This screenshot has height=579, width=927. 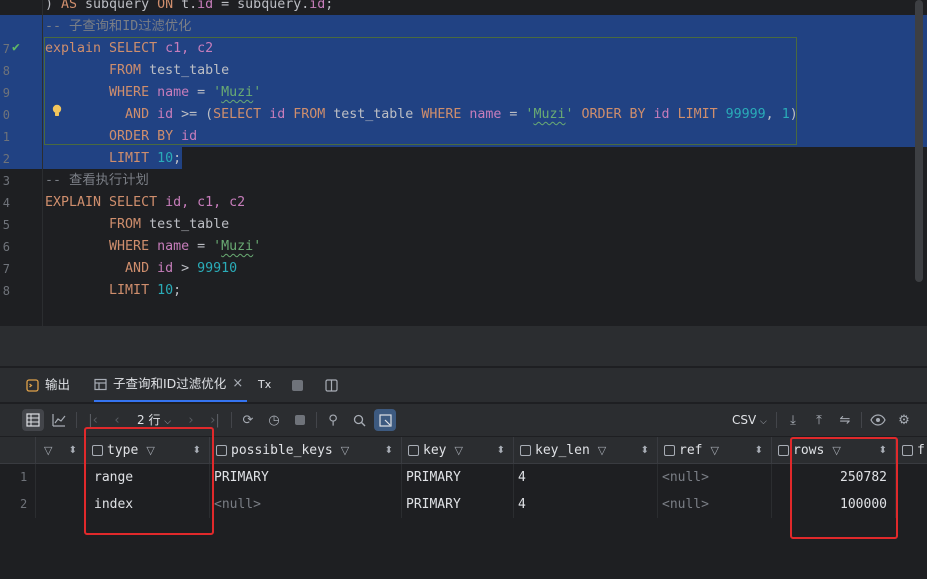 I want to click on code-line: 1 ORDER BY id, so click(x=463, y=137).